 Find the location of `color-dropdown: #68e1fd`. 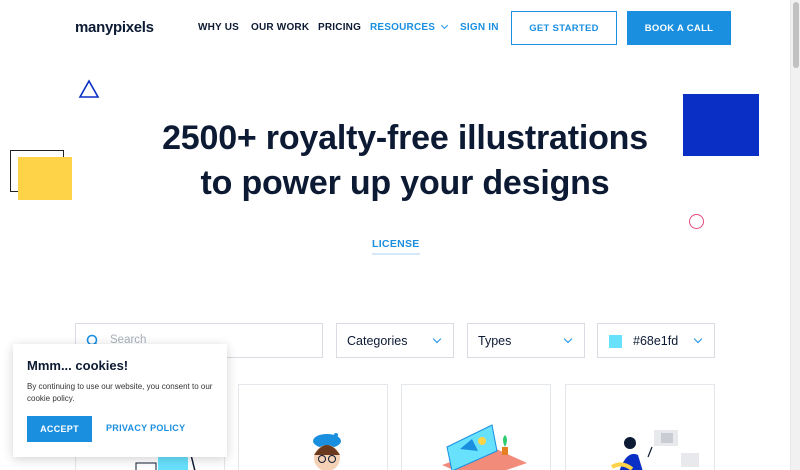

color-dropdown: #68e1fd is located at coordinates (656, 340).